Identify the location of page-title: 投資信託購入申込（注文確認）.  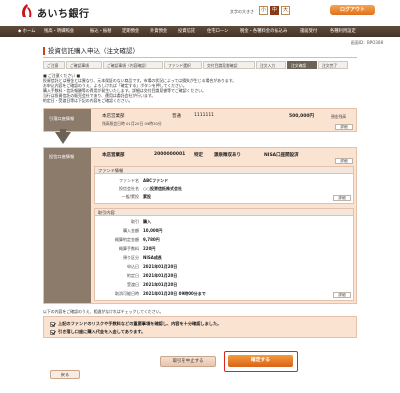
(91, 51).